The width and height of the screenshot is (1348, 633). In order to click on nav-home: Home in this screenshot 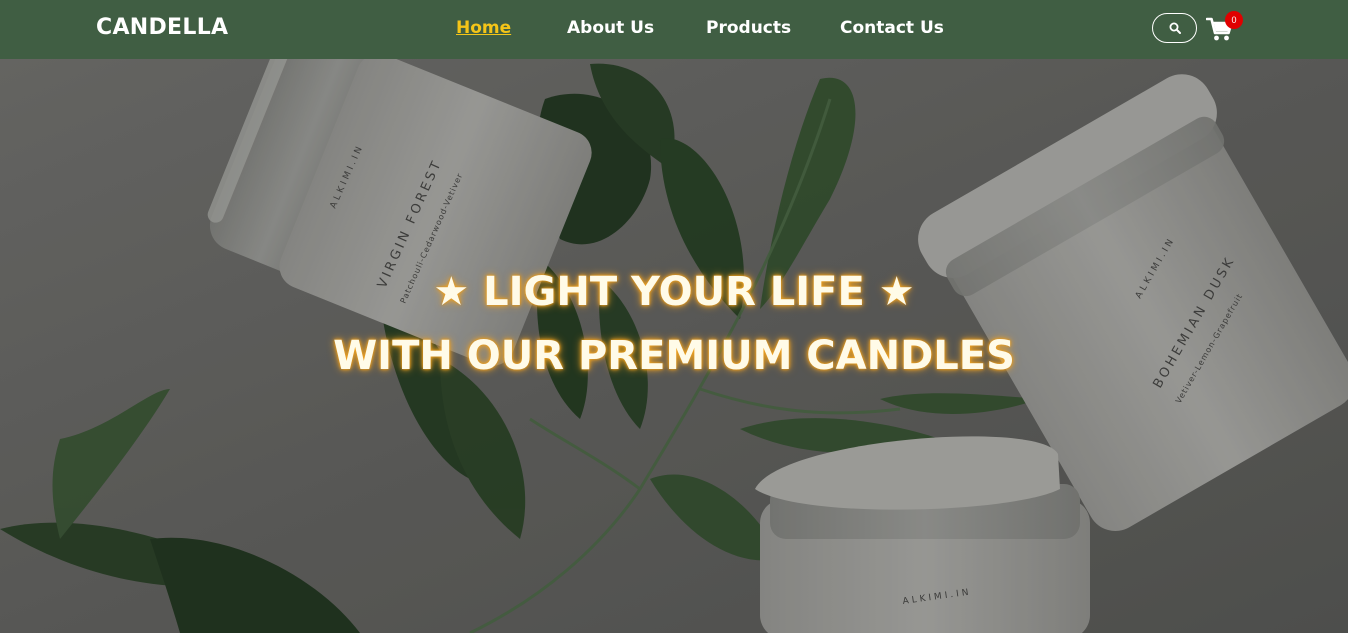, I will do `click(483, 28)`.